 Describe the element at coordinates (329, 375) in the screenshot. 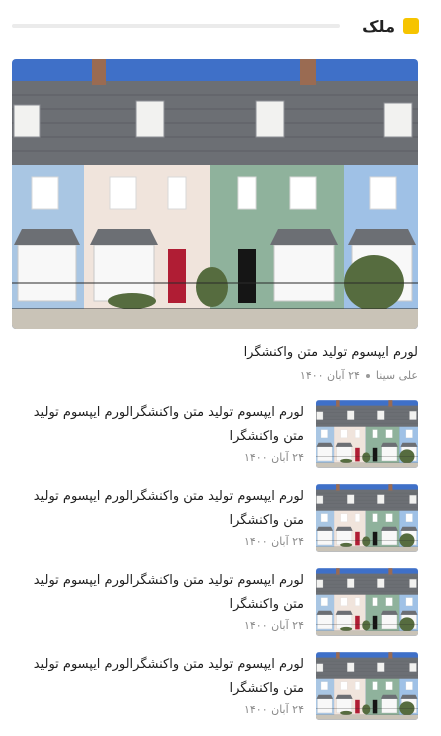

I see `featured-date: ۲۴ آبان ۱۴۰۰` at that location.